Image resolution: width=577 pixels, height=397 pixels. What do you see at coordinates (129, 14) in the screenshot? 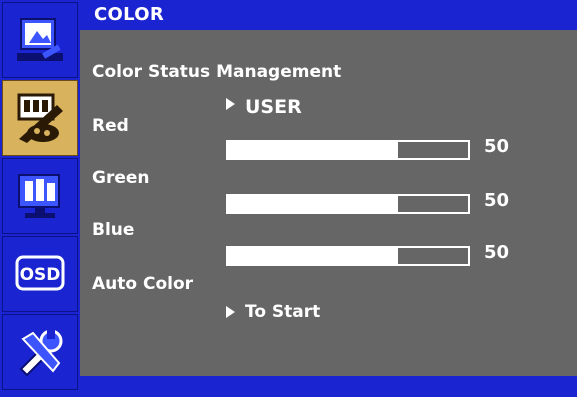
I see `page-title: COLOR` at bounding box center [129, 14].